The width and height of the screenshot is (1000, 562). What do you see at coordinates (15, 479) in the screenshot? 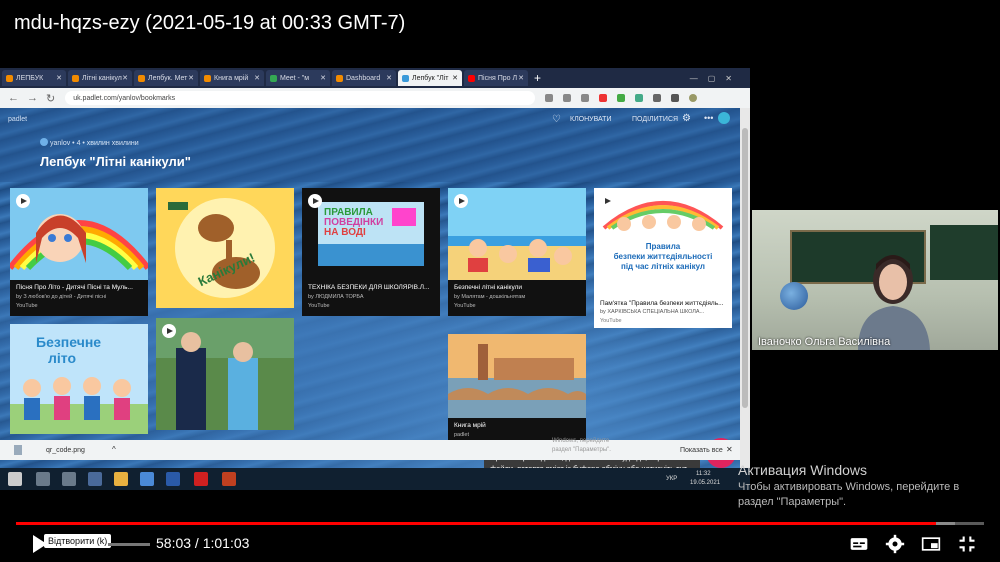
I see `windows-start-icon` at bounding box center [15, 479].